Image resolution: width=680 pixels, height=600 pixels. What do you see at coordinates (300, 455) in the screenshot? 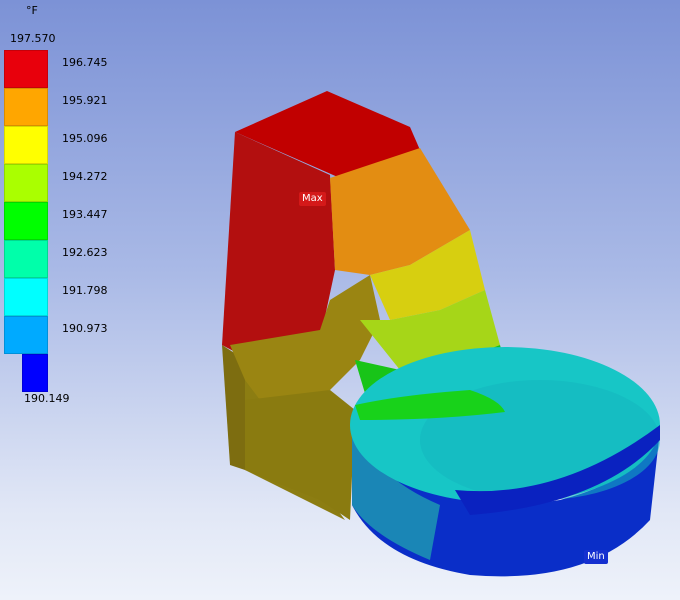
I see `block-lower` at bounding box center [300, 455].